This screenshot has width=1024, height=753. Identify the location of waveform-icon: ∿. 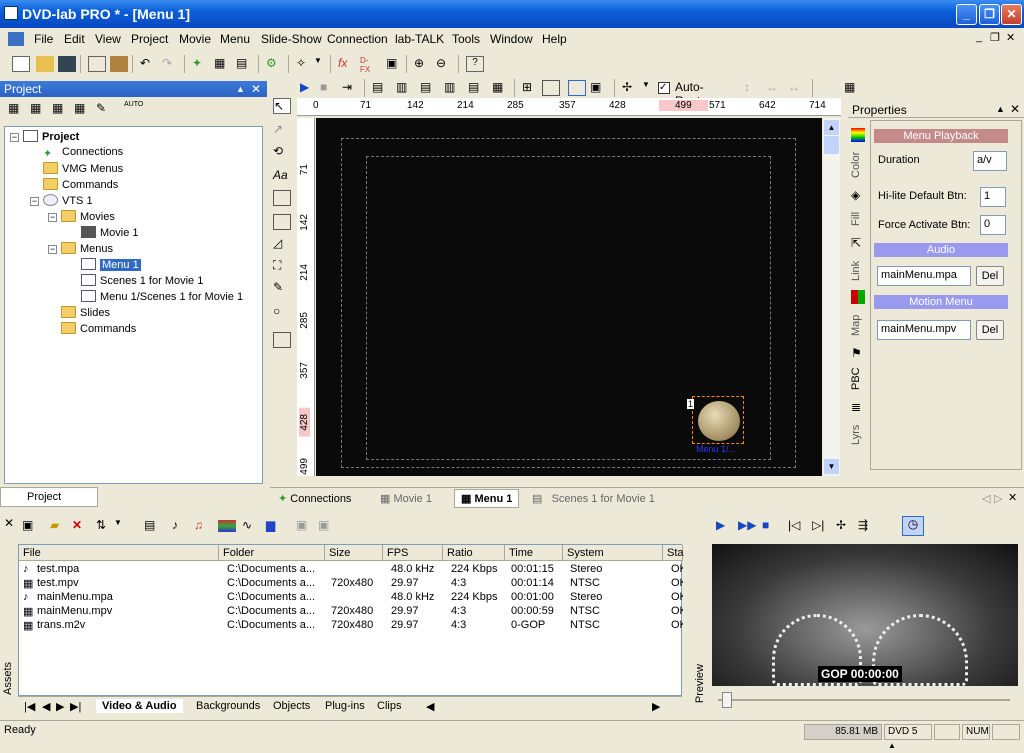
(251, 526).